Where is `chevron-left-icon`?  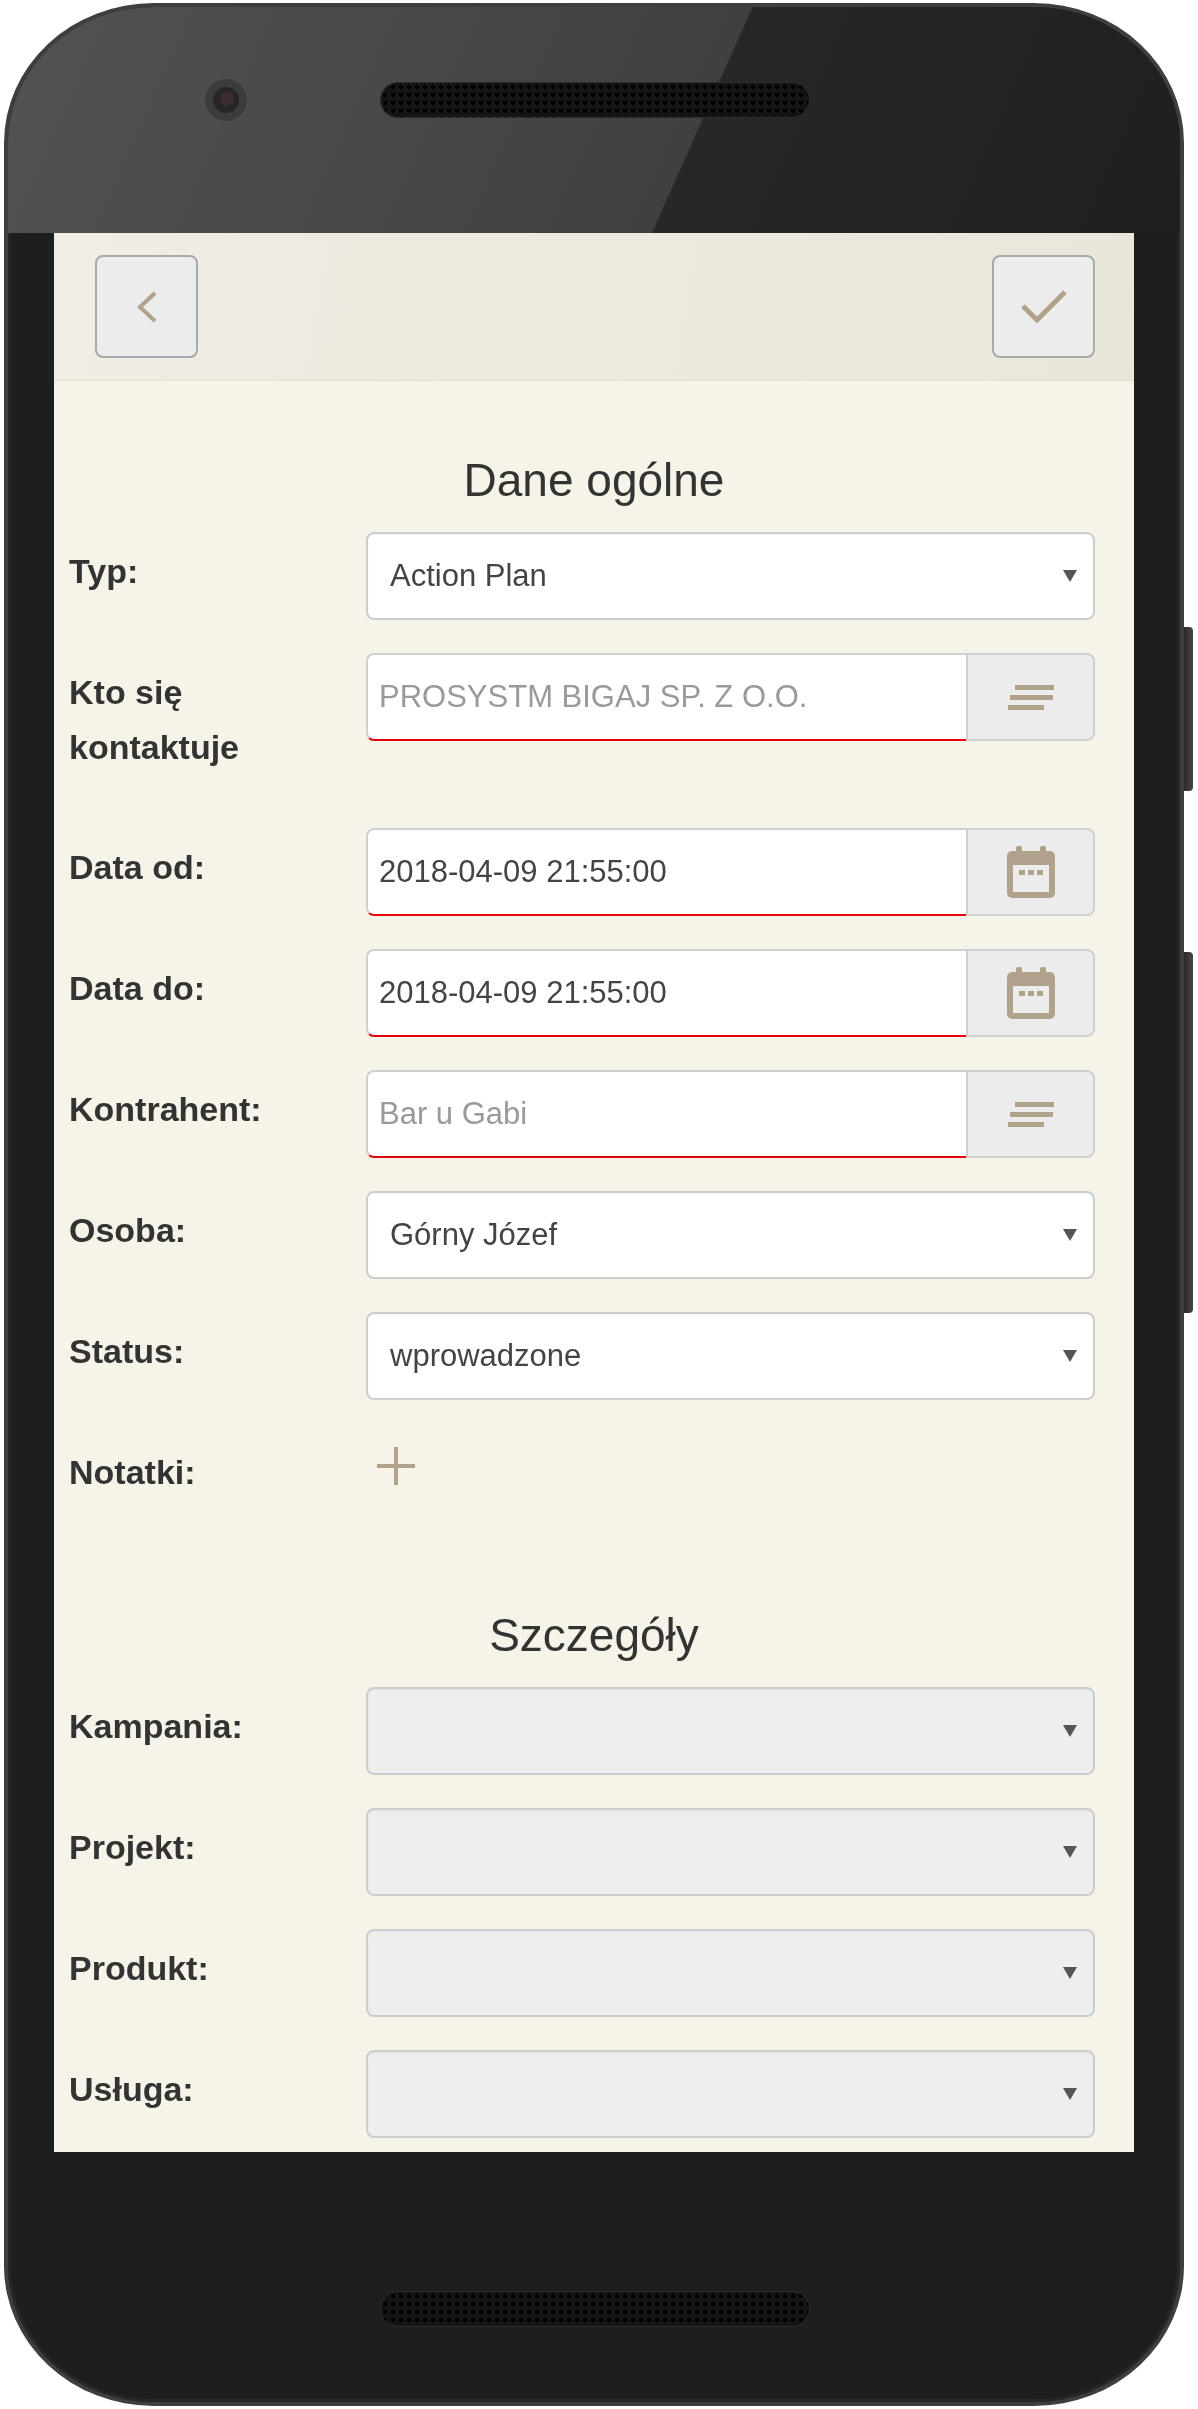
chevron-left-icon is located at coordinates (146, 306).